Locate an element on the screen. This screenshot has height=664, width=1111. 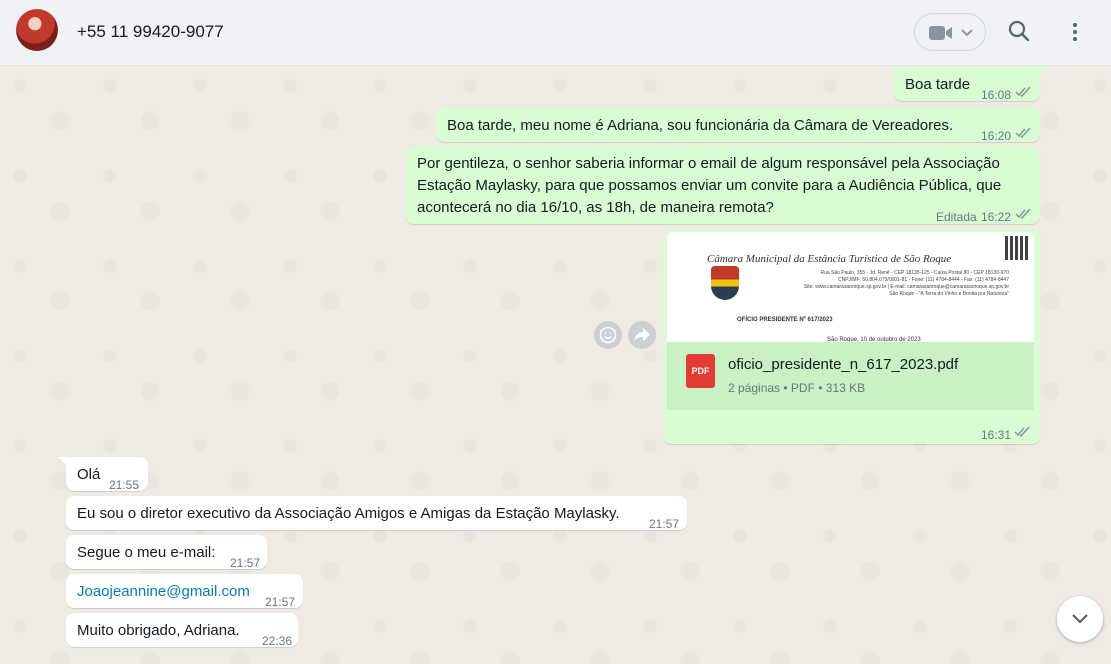
message-bubble-incoming: Muito obrigado, Adriana. 22:36 is located at coordinates (182, 630).